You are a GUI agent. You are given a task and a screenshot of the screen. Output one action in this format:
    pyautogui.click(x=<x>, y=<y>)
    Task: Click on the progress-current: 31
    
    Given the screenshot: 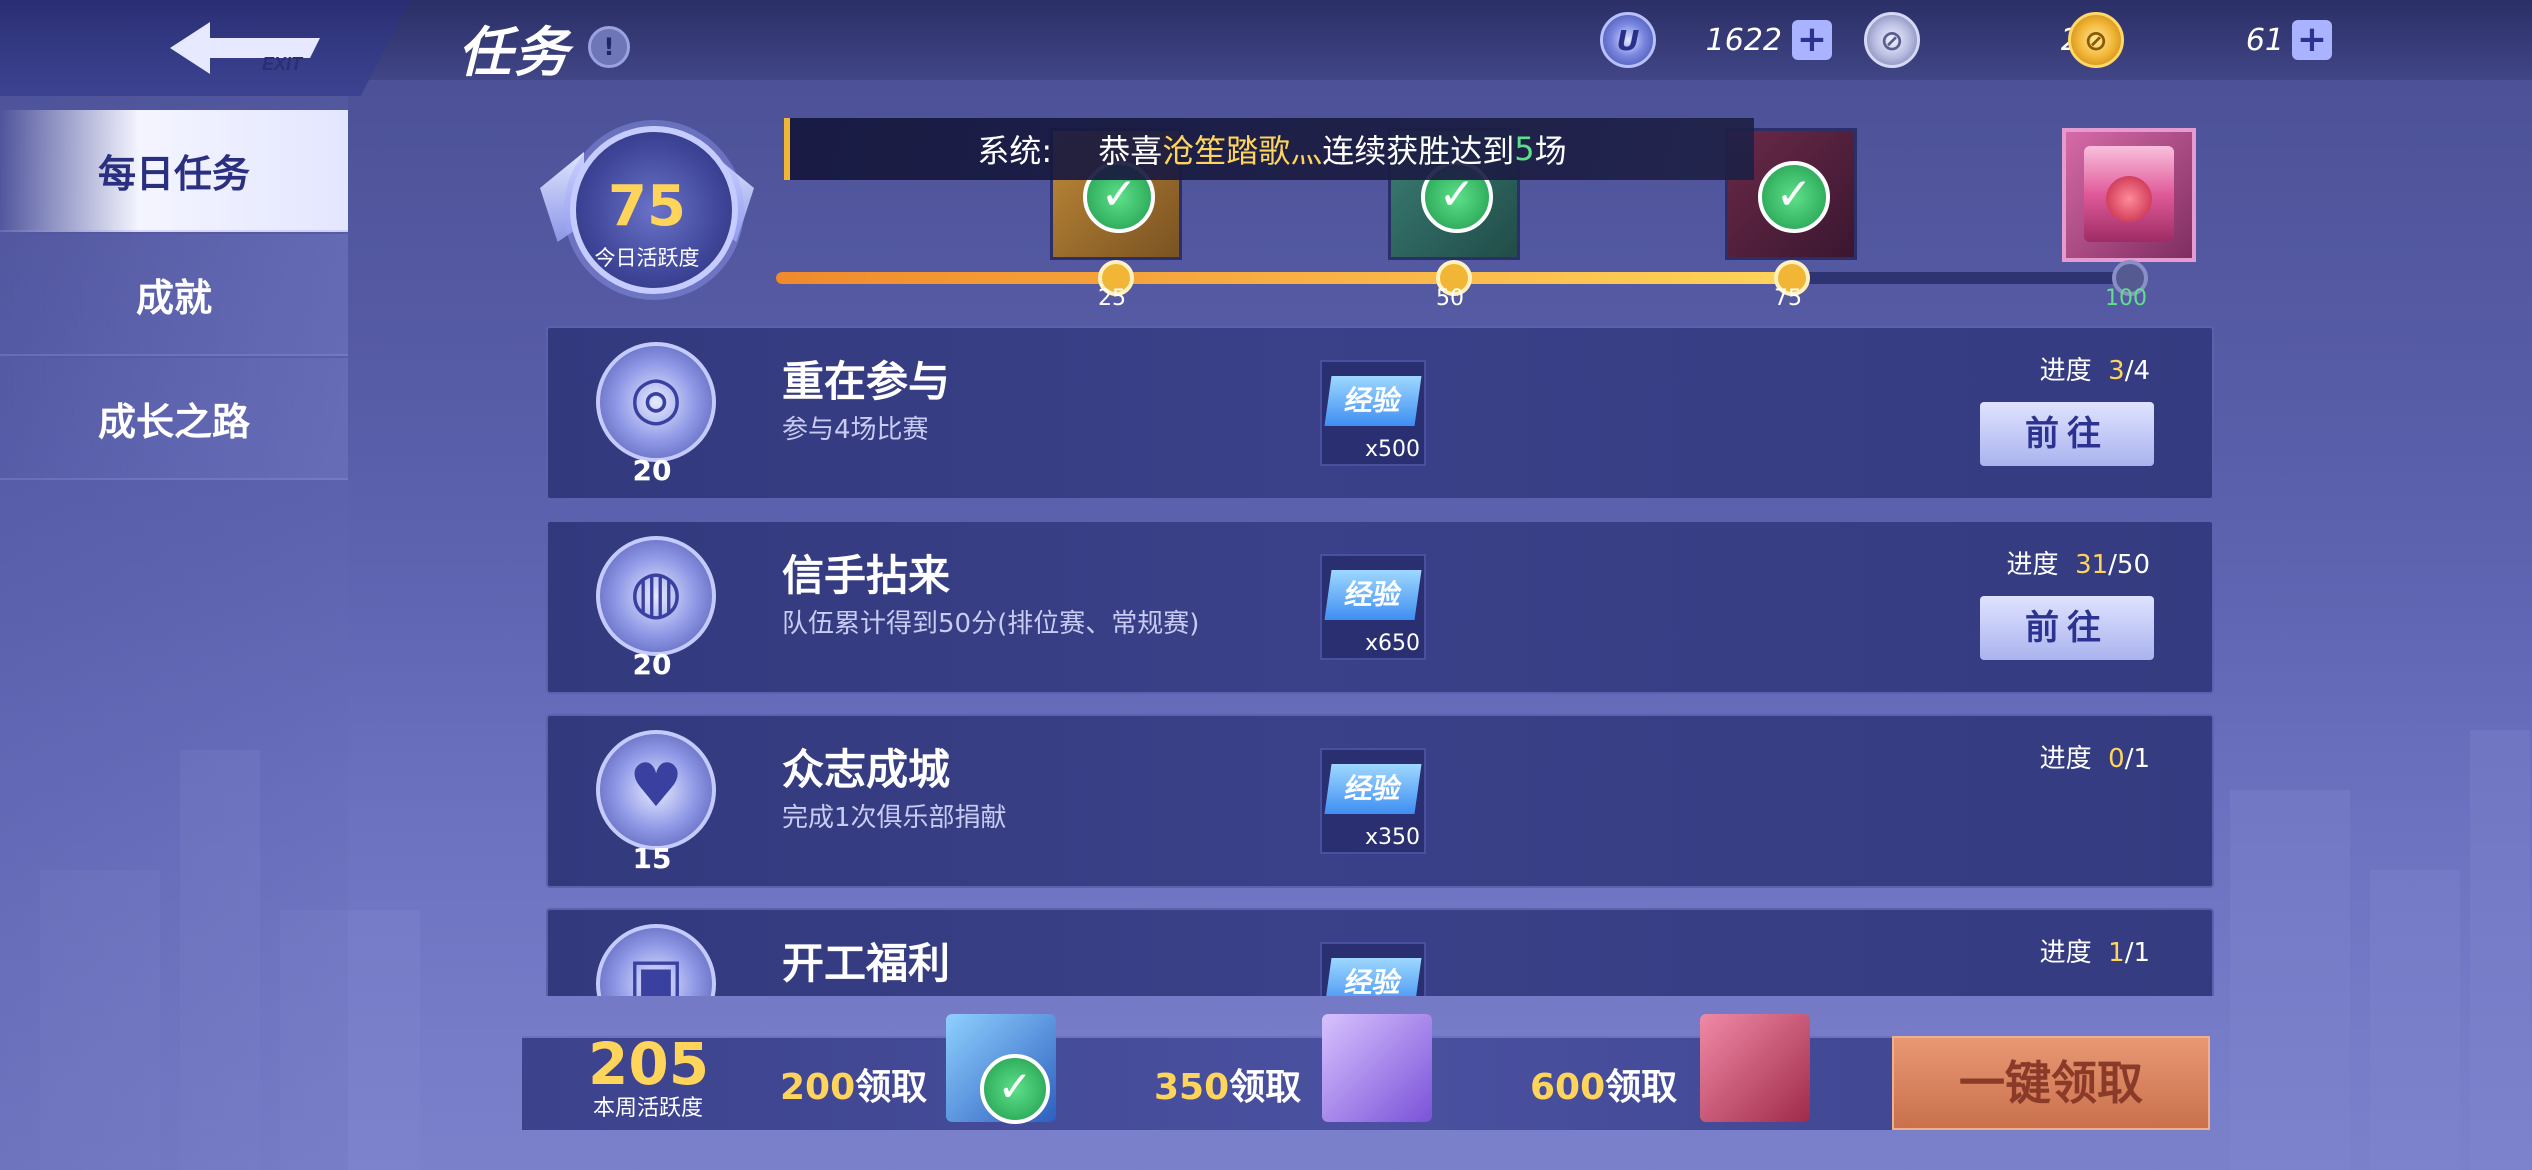 What is the action you would take?
    pyautogui.click(x=2092, y=565)
    